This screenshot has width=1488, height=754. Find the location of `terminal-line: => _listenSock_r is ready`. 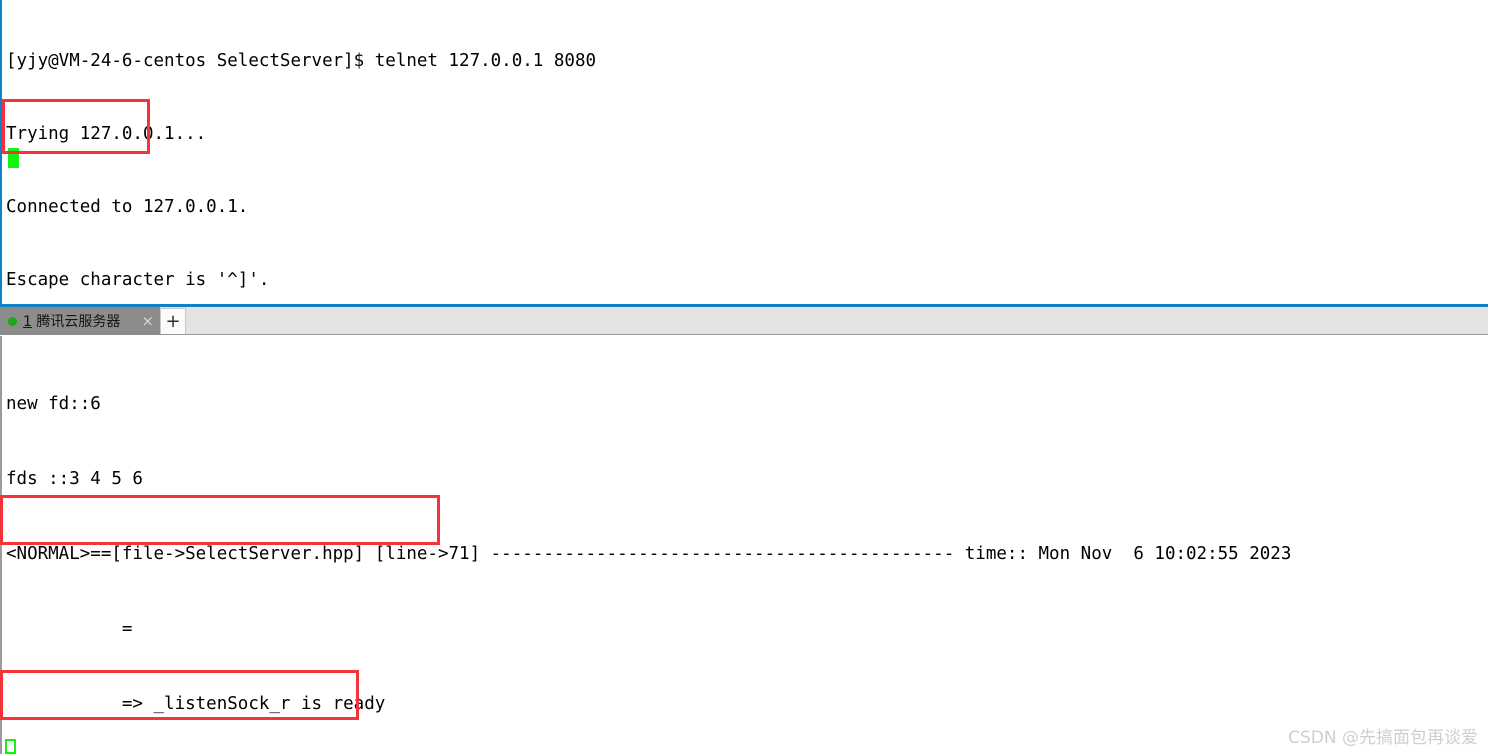

terminal-line: => _listenSock_r is ready is located at coordinates (196, 704).